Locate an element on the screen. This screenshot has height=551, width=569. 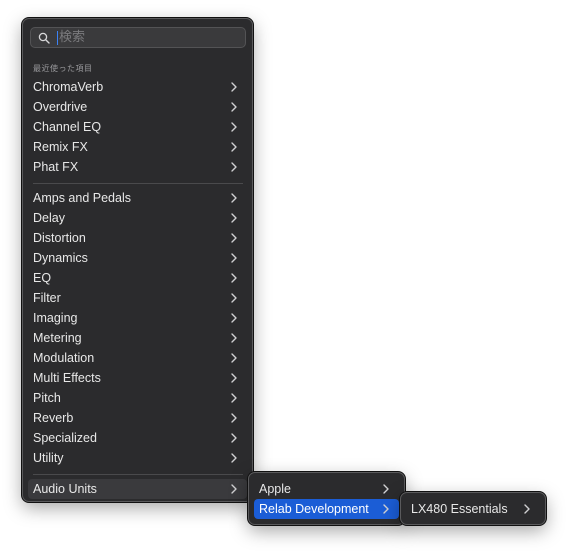
menu-item-label: Delay is located at coordinates (49, 218).